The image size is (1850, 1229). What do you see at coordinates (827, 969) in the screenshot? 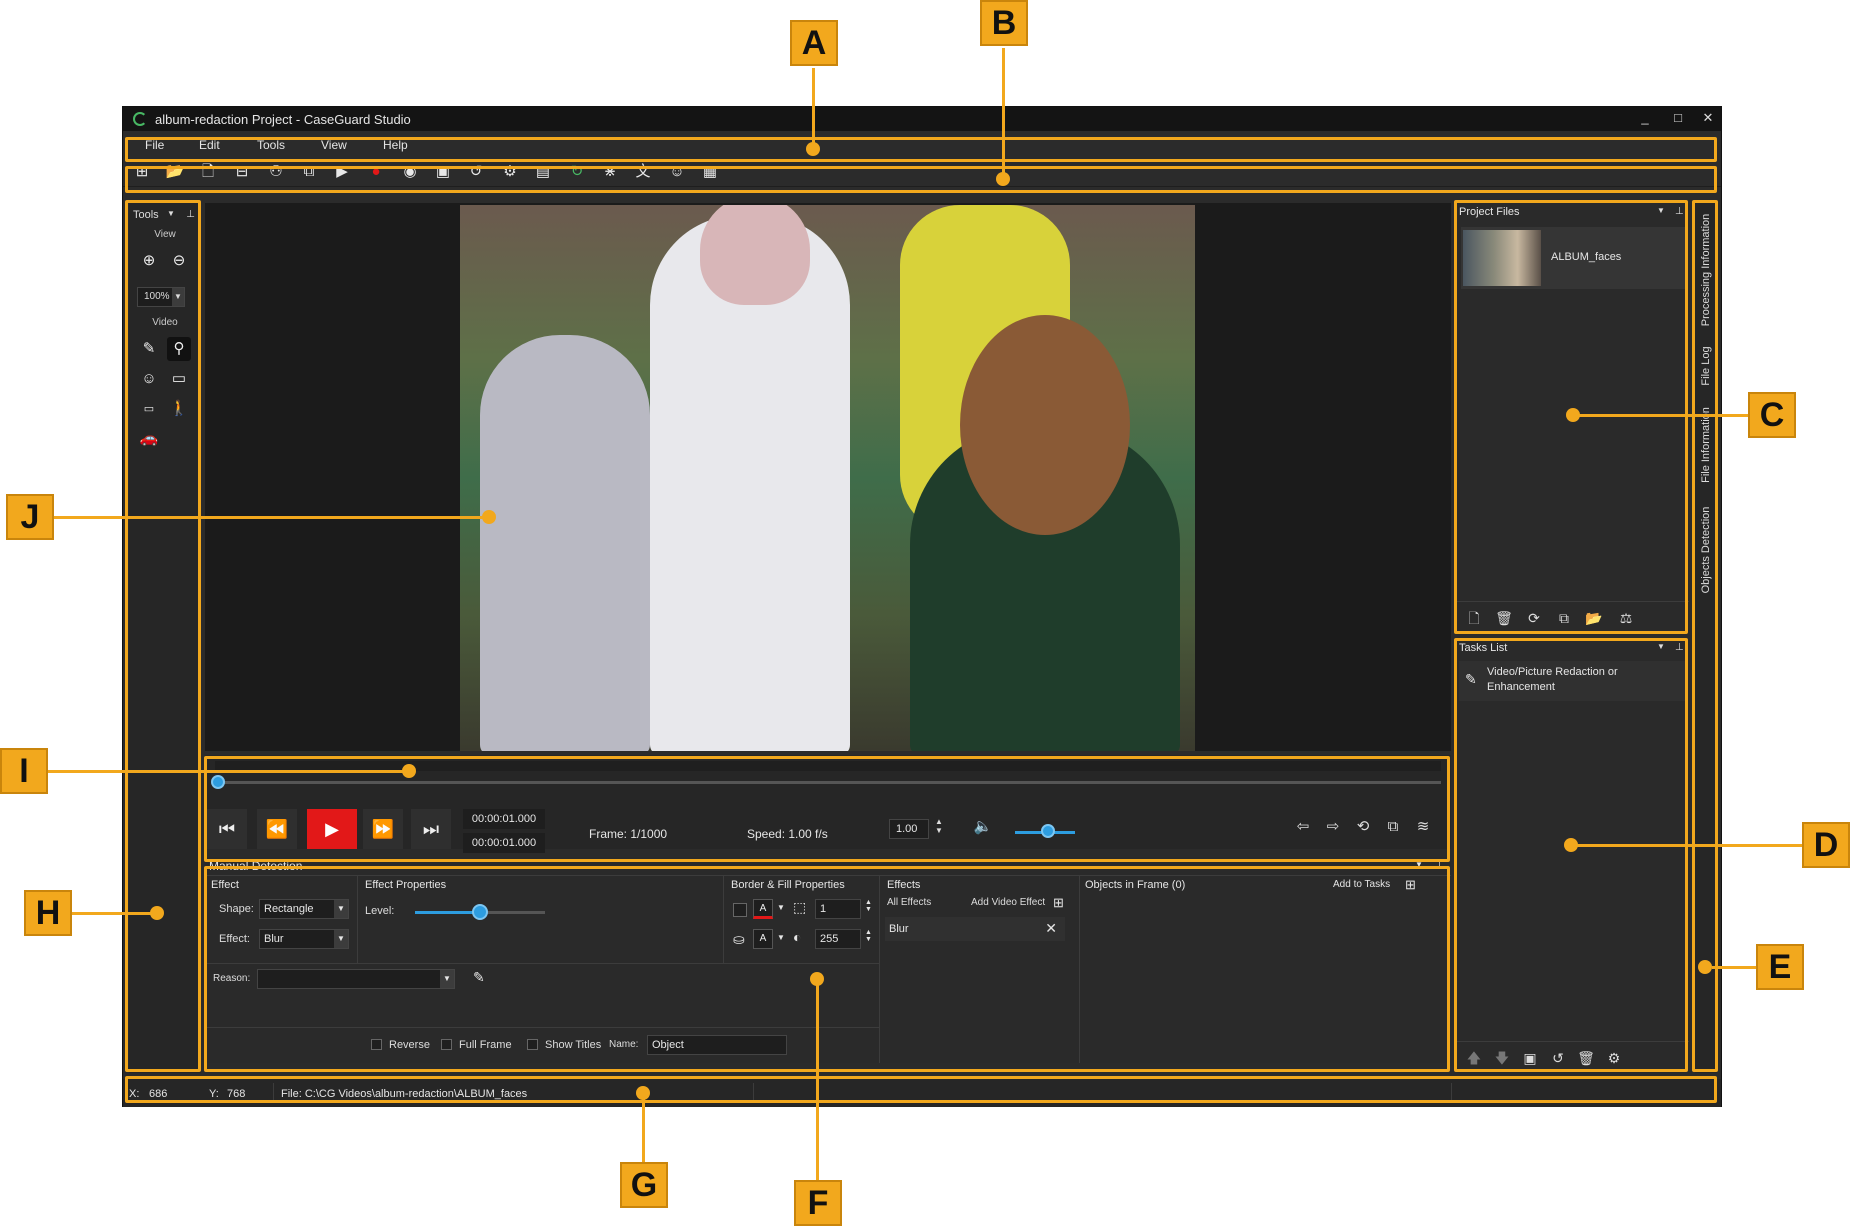
I see `highlight-manual-detection` at bounding box center [827, 969].